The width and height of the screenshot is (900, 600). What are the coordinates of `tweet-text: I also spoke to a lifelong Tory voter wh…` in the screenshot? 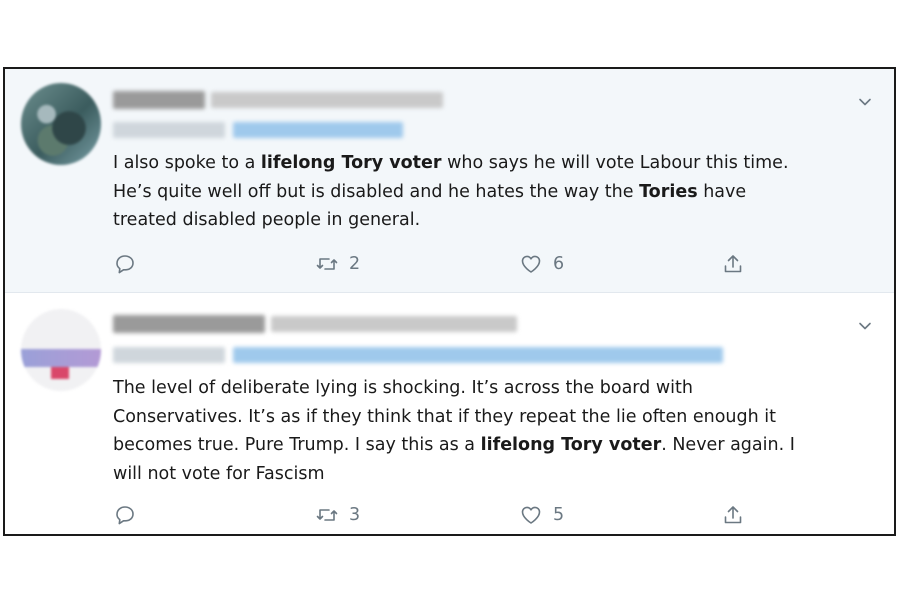 It's located at (498, 192).